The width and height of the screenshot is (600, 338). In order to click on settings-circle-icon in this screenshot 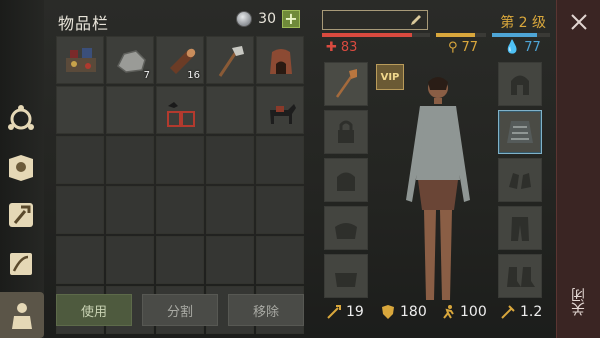, I will do `click(21, 117)`.